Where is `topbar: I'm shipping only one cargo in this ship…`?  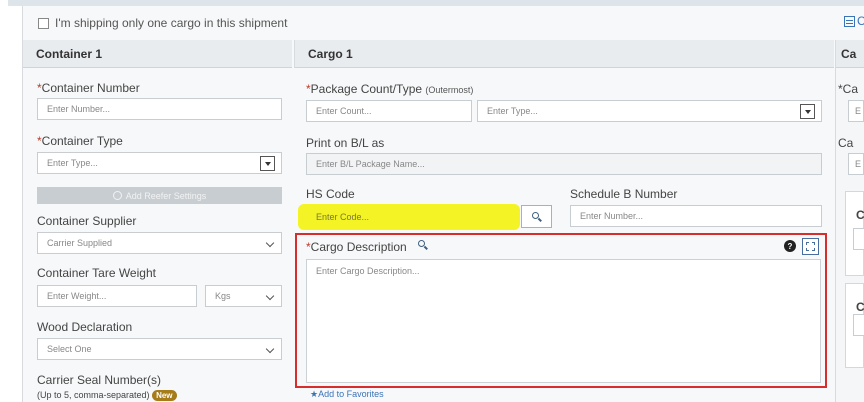
topbar: I'm shipping only one cargo in this ship… is located at coordinates (443, 23).